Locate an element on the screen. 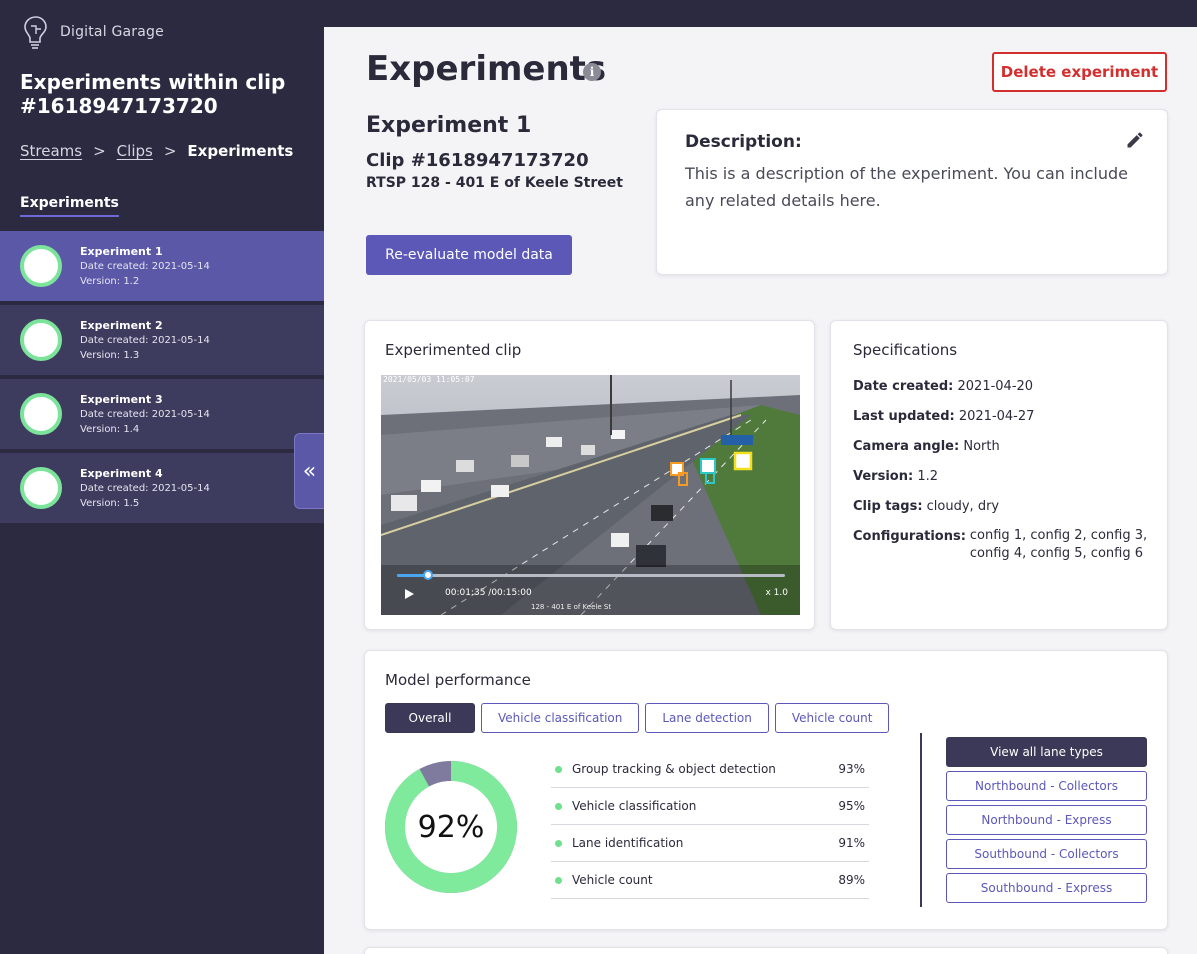  spec-value: North is located at coordinates (981, 446).